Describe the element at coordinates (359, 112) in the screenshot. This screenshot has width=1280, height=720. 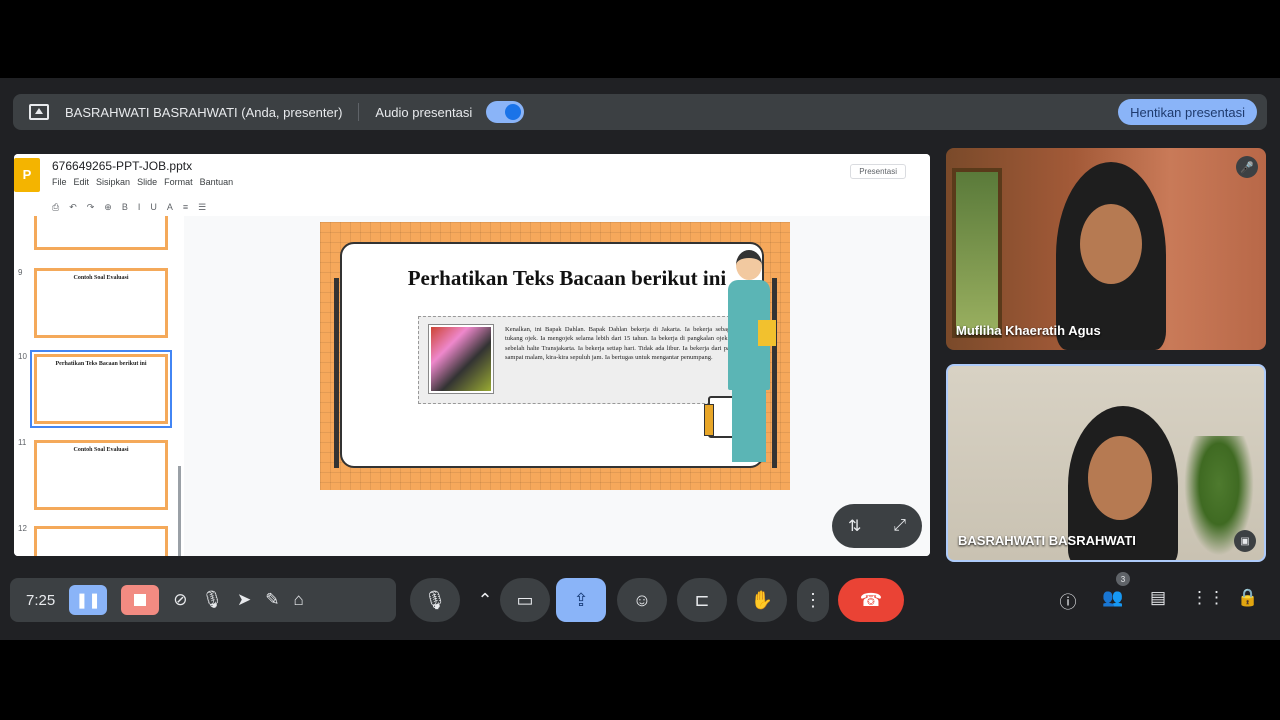
I see `divider` at that location.